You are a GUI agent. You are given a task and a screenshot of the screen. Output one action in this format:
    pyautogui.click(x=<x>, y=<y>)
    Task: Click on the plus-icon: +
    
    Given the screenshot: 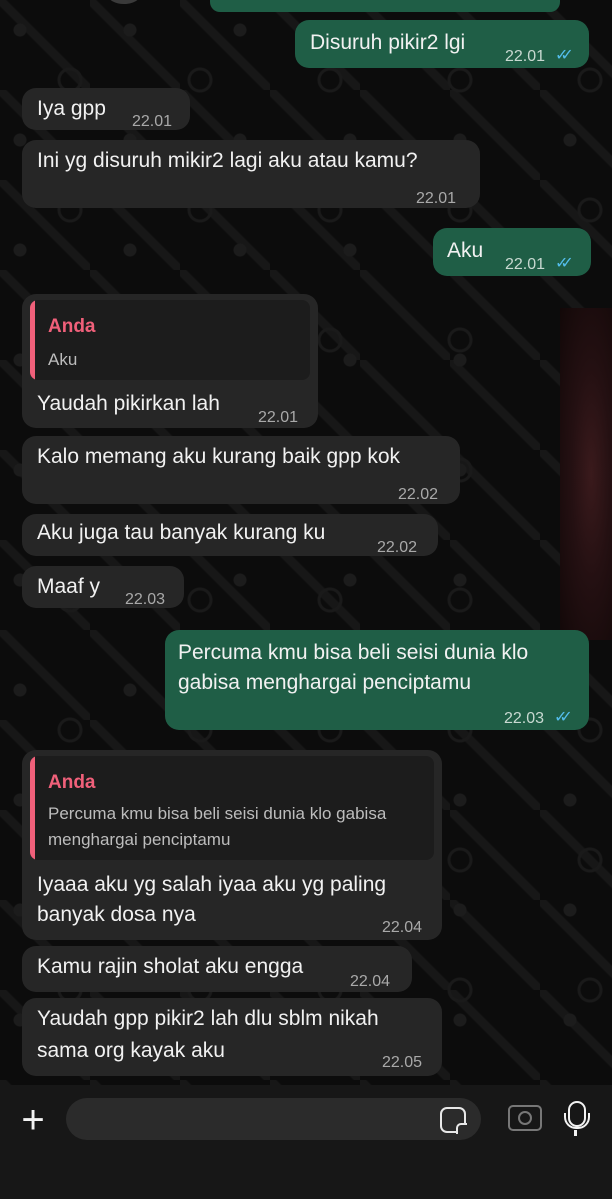 What is the action you would take?
    pyautogui.click(x=33, y=1120)
    